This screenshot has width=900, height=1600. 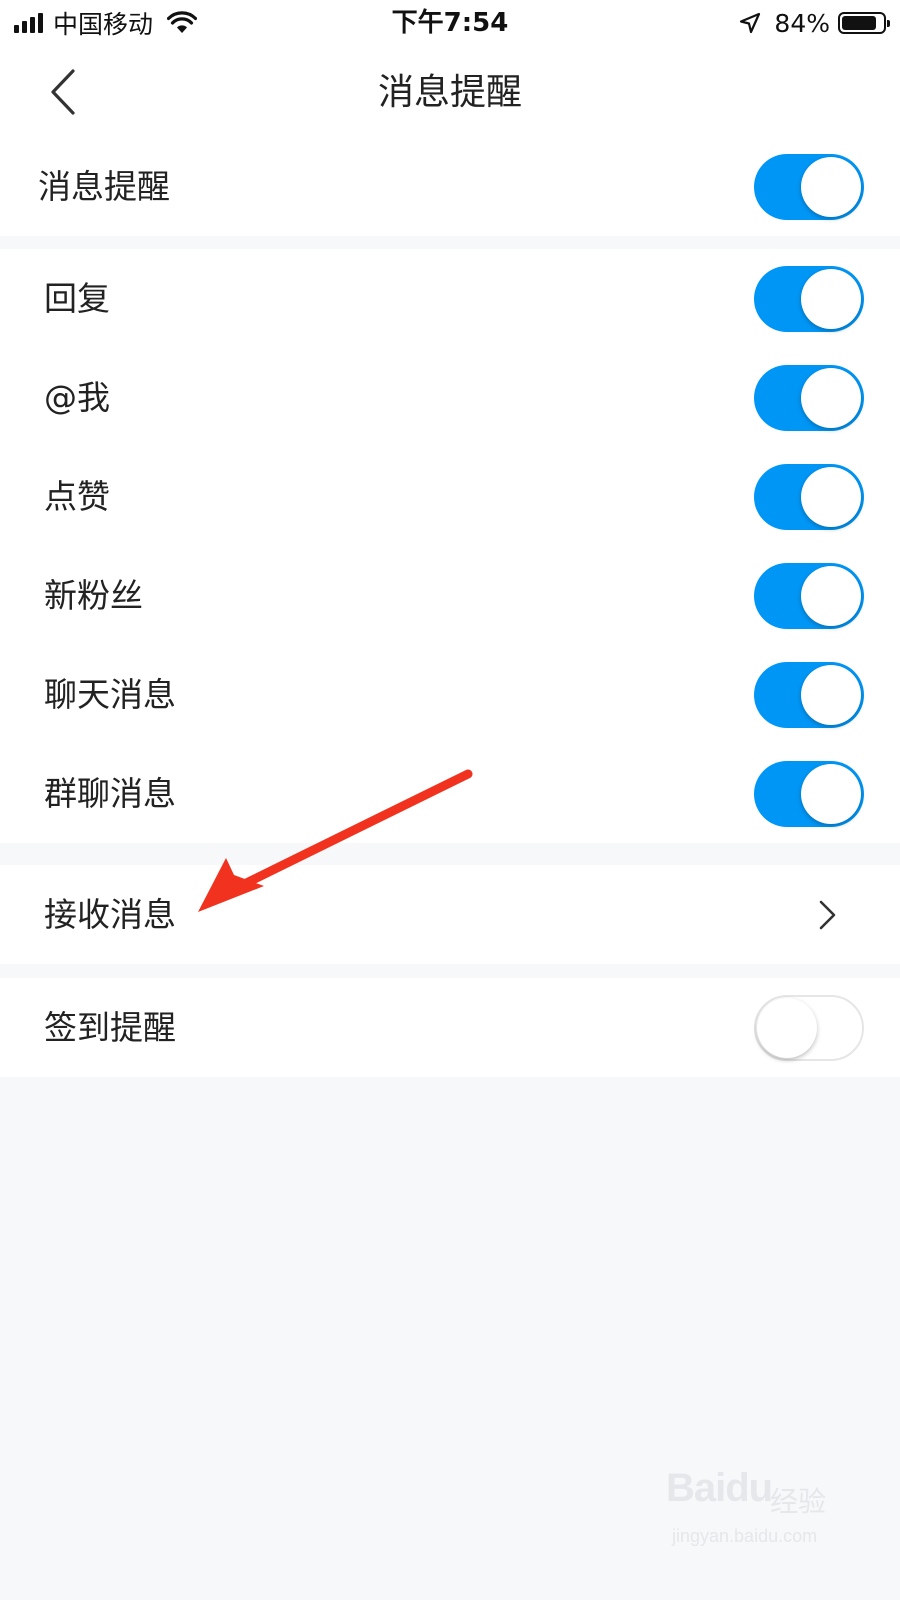 I want to click on new-follower-toggle, so click(x=809, y=595).